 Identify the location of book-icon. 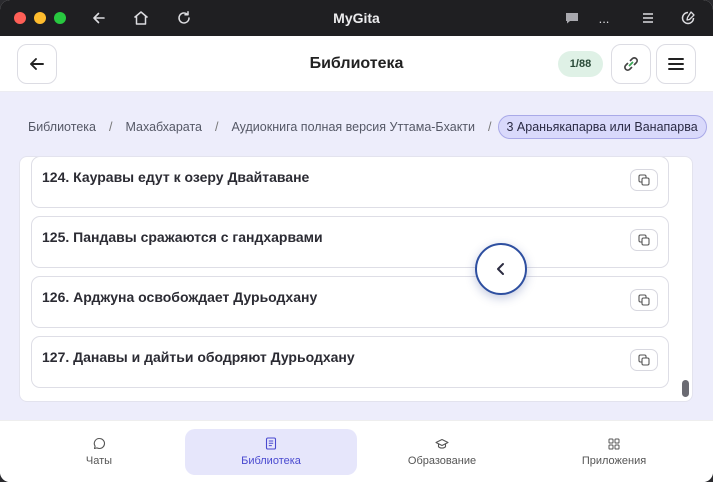
(271, 443).